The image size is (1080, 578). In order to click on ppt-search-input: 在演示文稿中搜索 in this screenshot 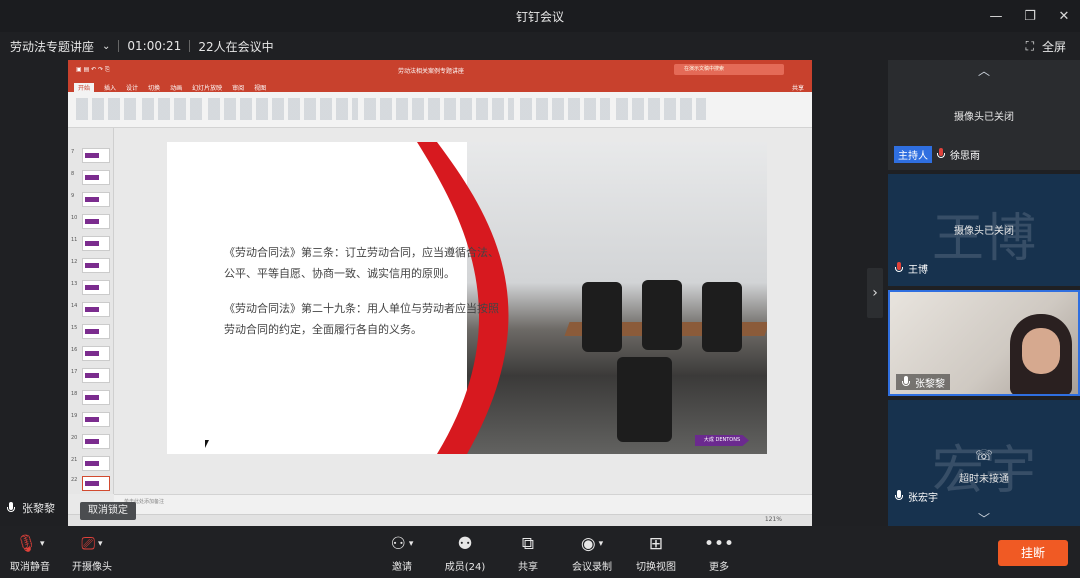, I will do `click(729, 69)`.